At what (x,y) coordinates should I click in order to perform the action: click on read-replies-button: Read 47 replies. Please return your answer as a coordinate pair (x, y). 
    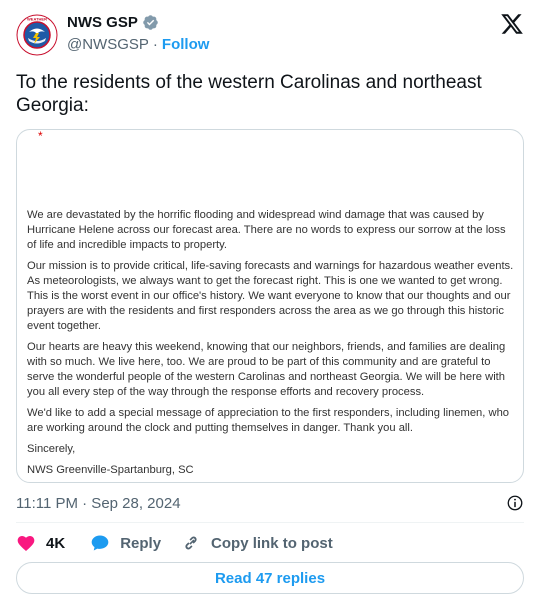
    Looking at the image, I should click on (270, 578).